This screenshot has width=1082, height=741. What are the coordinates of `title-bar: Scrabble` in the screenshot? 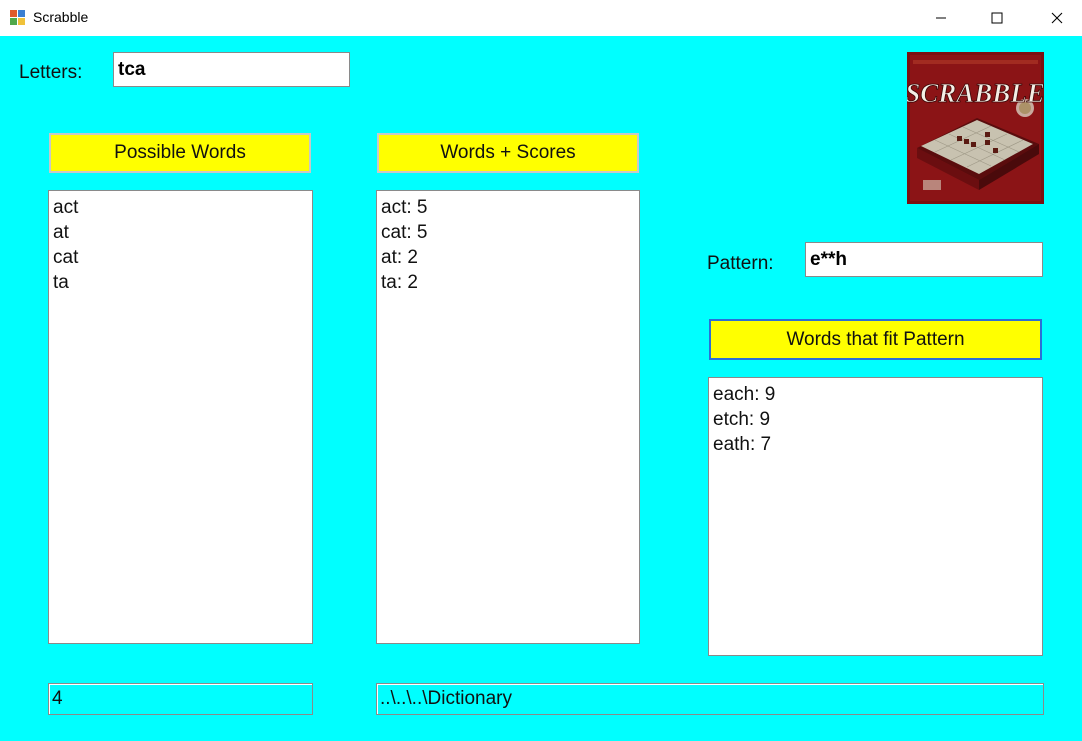 It's located at (541, 18).